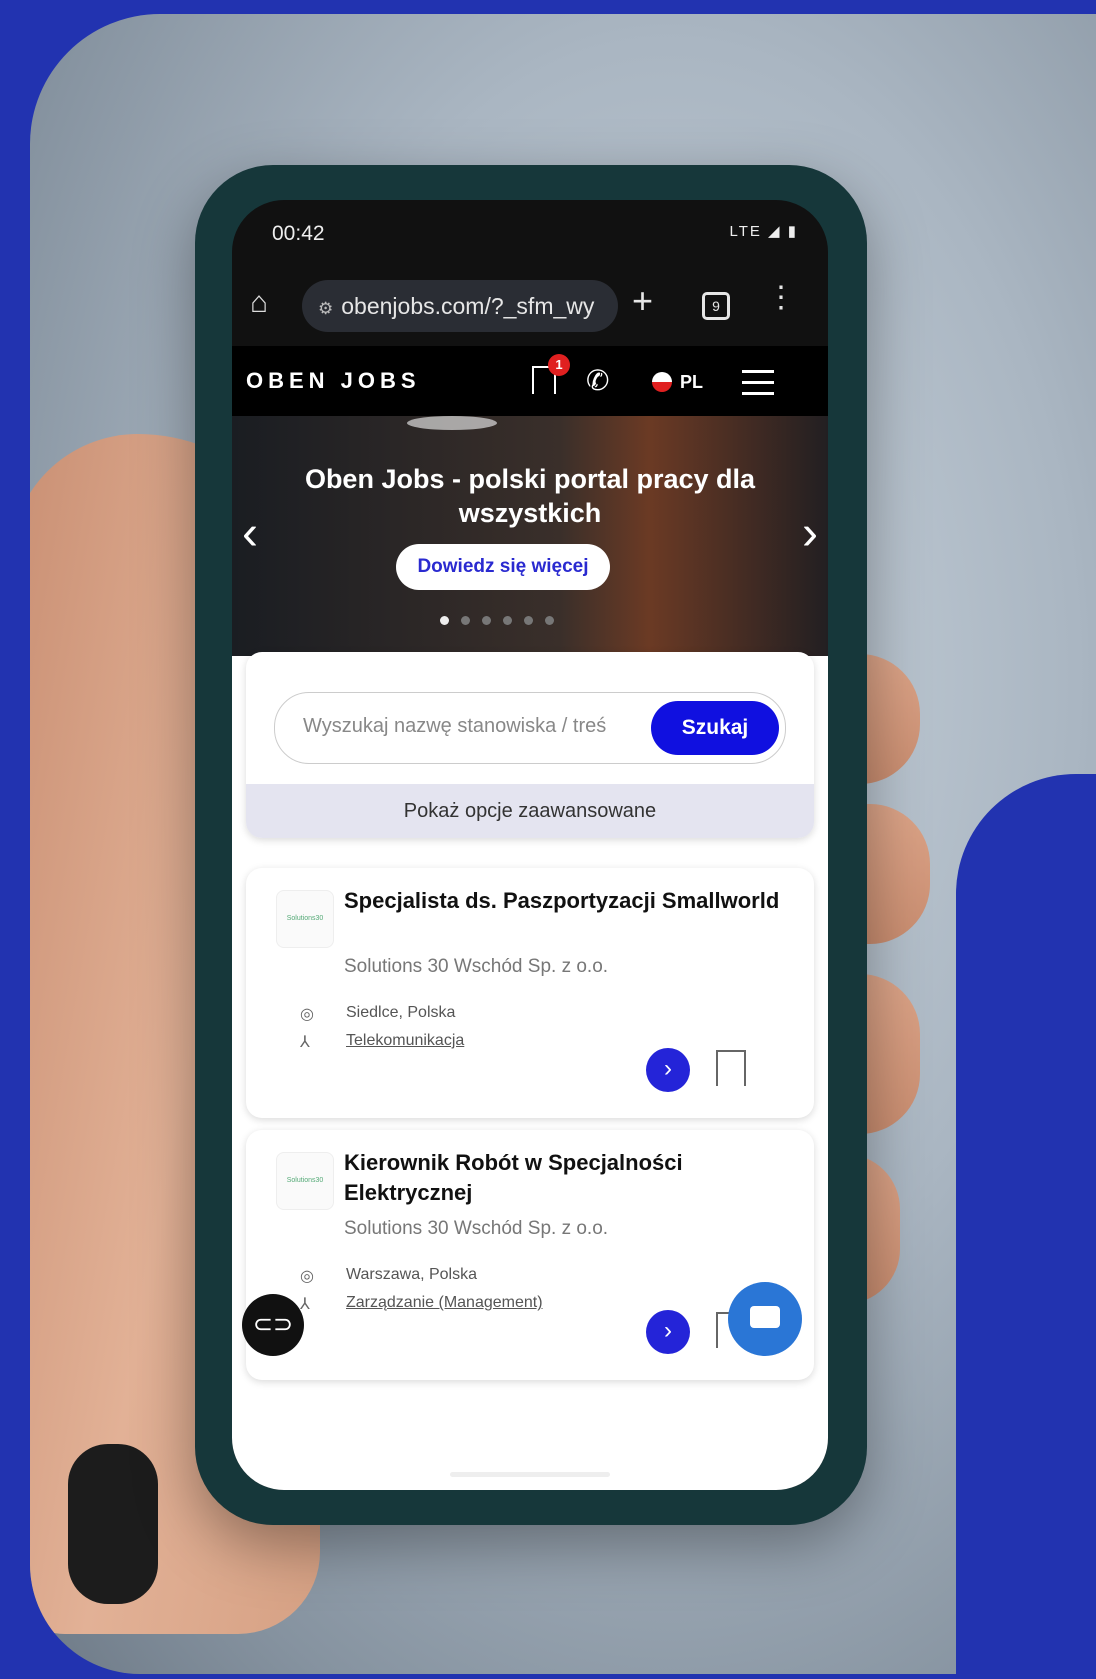  What do you see at coordinates (405, 1041) in the screenshot?
I see `job-category-link: Telekomunikacja` at bounding box center [405, 1041].